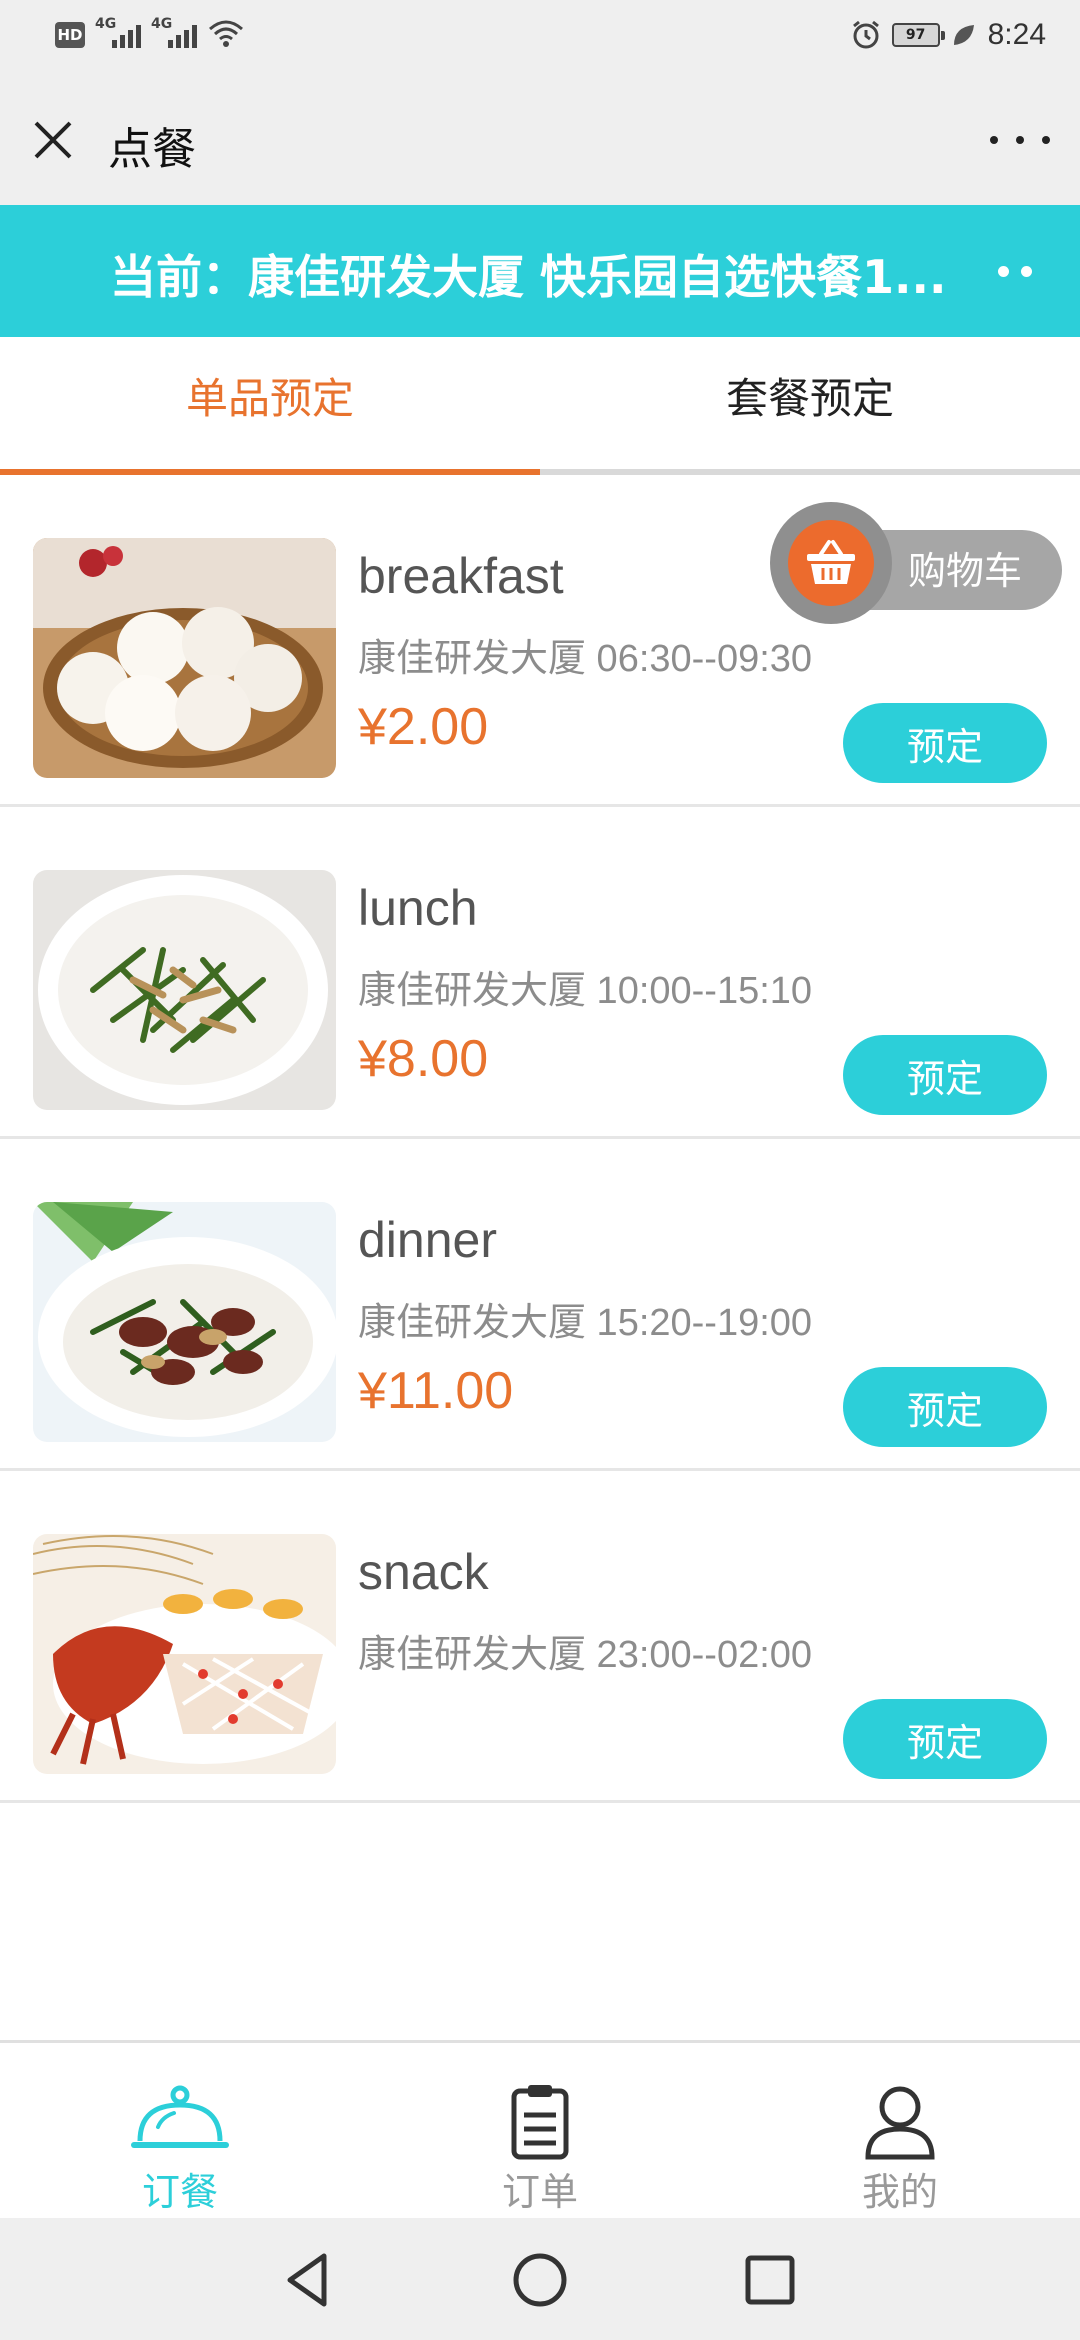  I want to click on system-nav-bar, so click(540, 2279).